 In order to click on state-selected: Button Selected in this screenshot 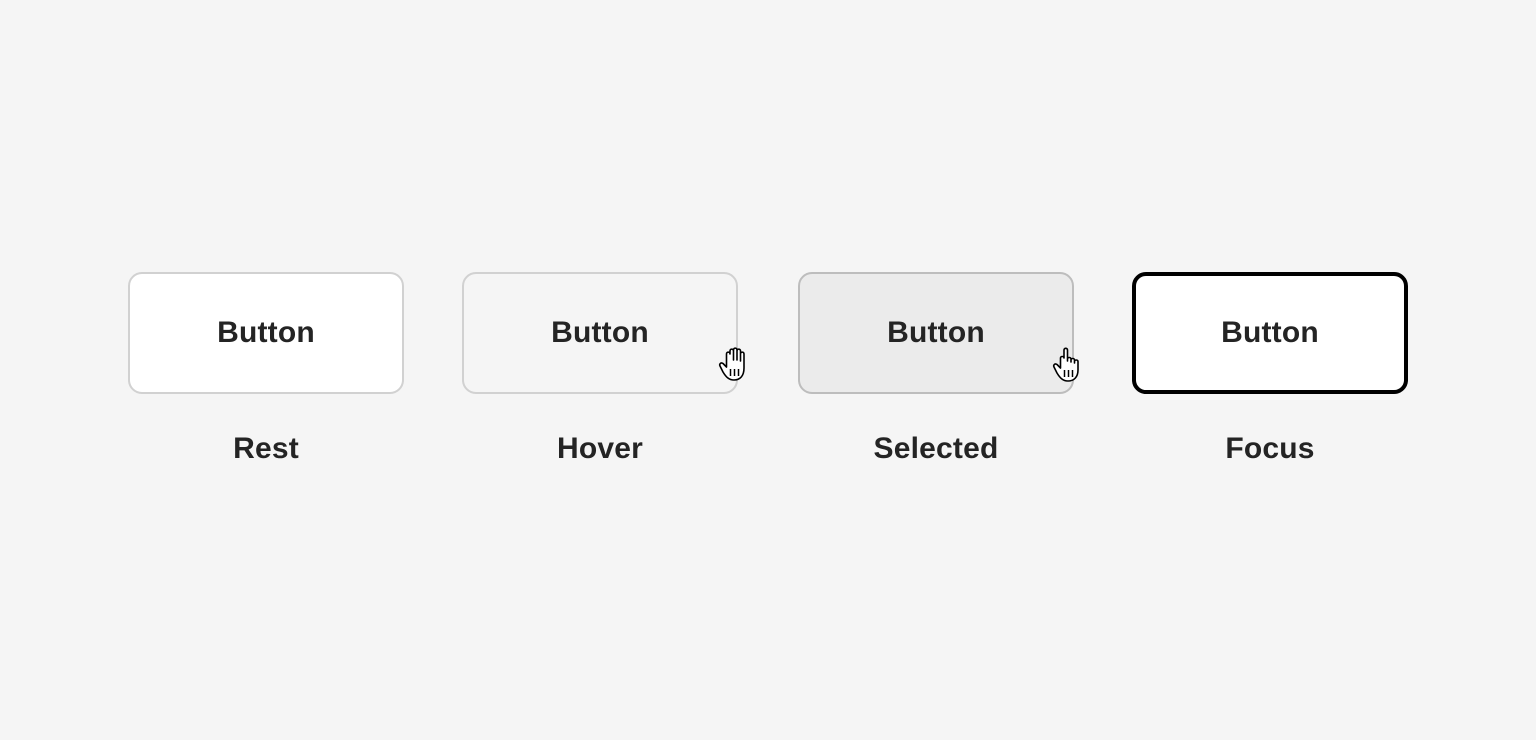, I will do `click(936, 369)`.